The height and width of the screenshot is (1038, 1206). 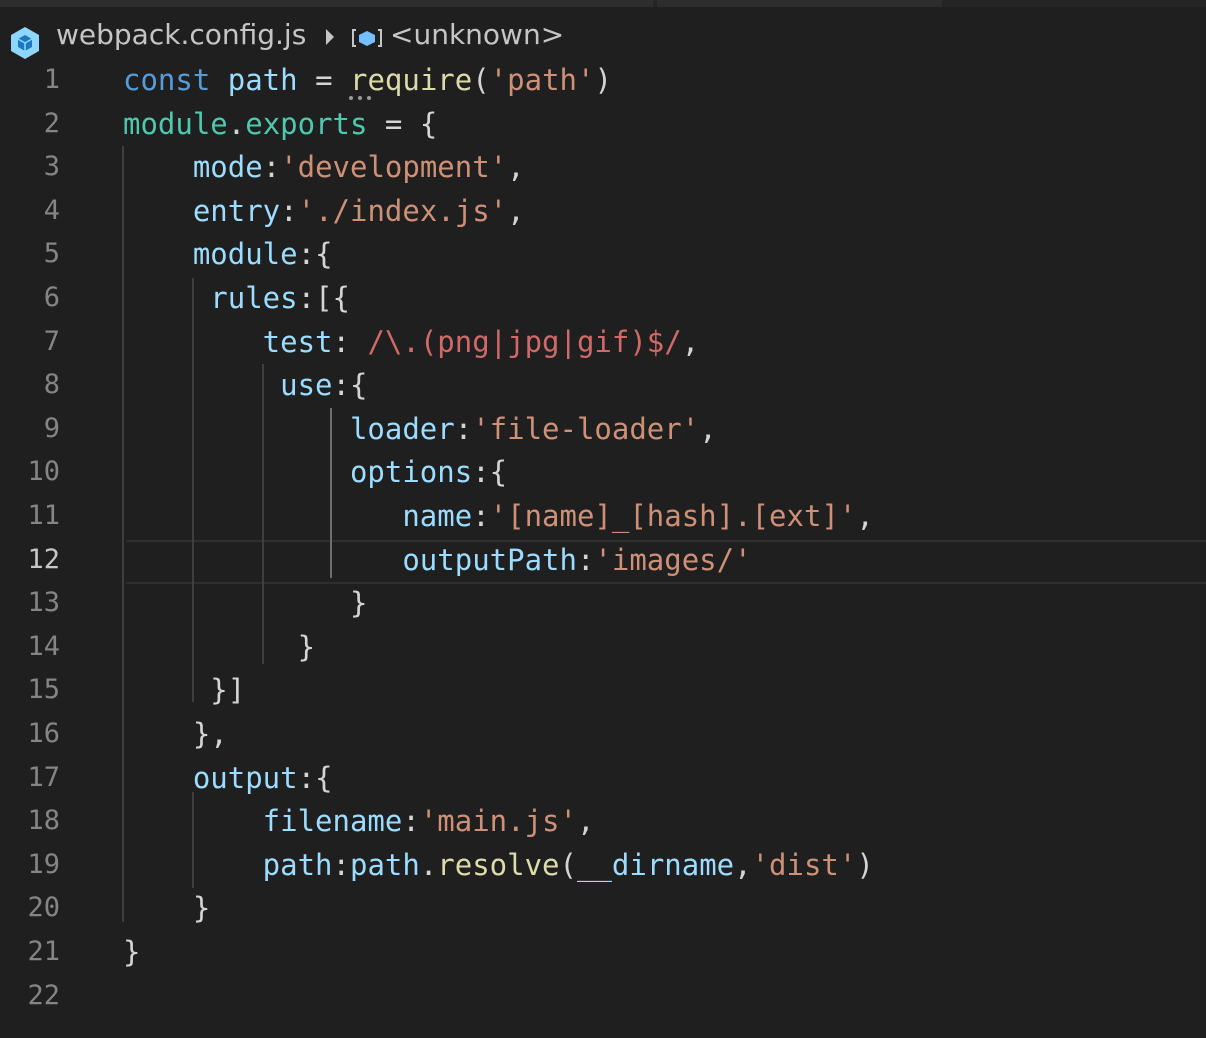 I want to click on line-number: 20, so click(x=43, y=908).